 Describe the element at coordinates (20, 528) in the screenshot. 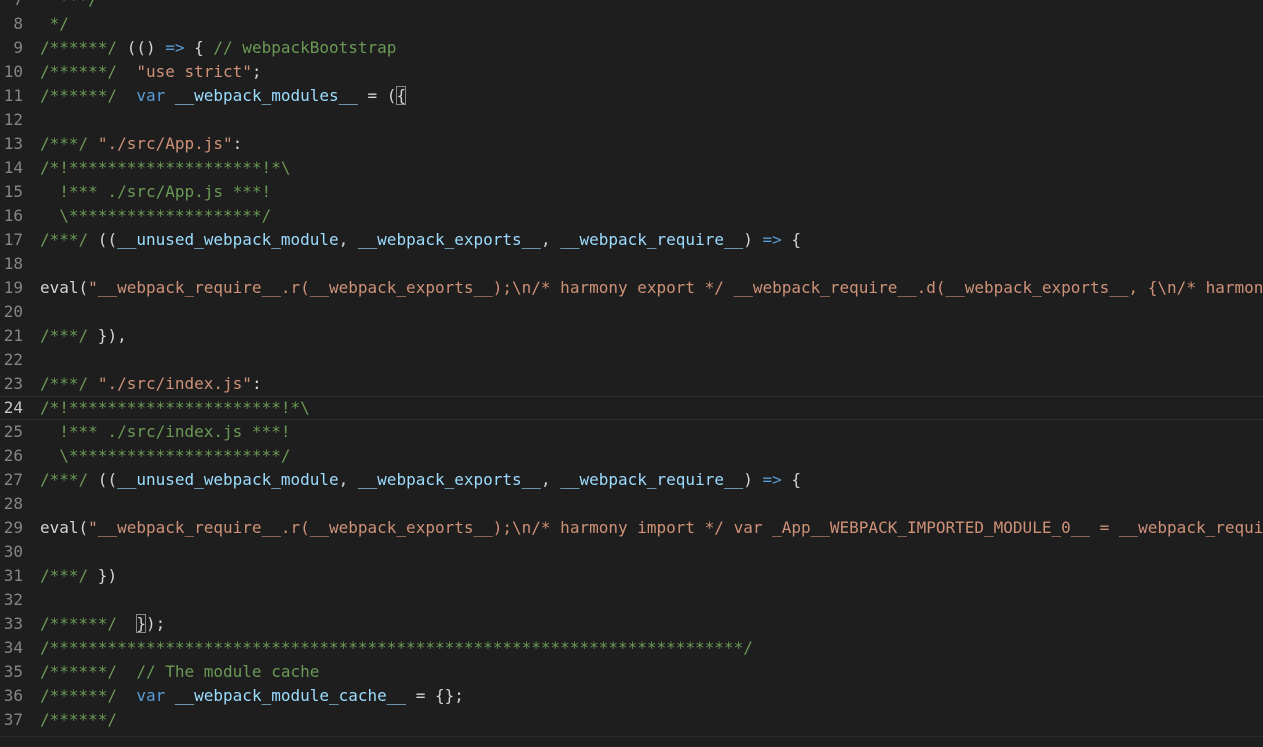

I see `line-number: 29` at that location.